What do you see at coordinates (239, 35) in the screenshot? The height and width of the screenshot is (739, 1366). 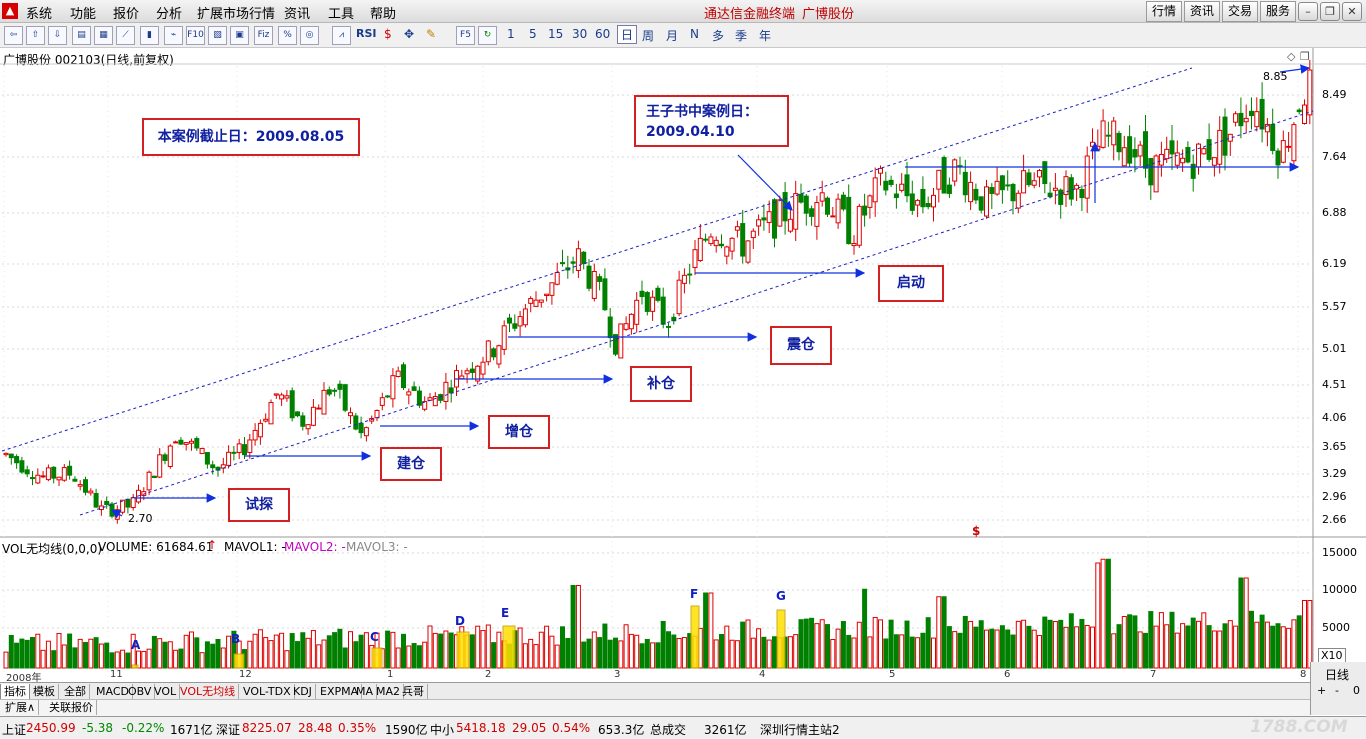 I see `finance-icon: ▣` at bounding box center [239, 35].